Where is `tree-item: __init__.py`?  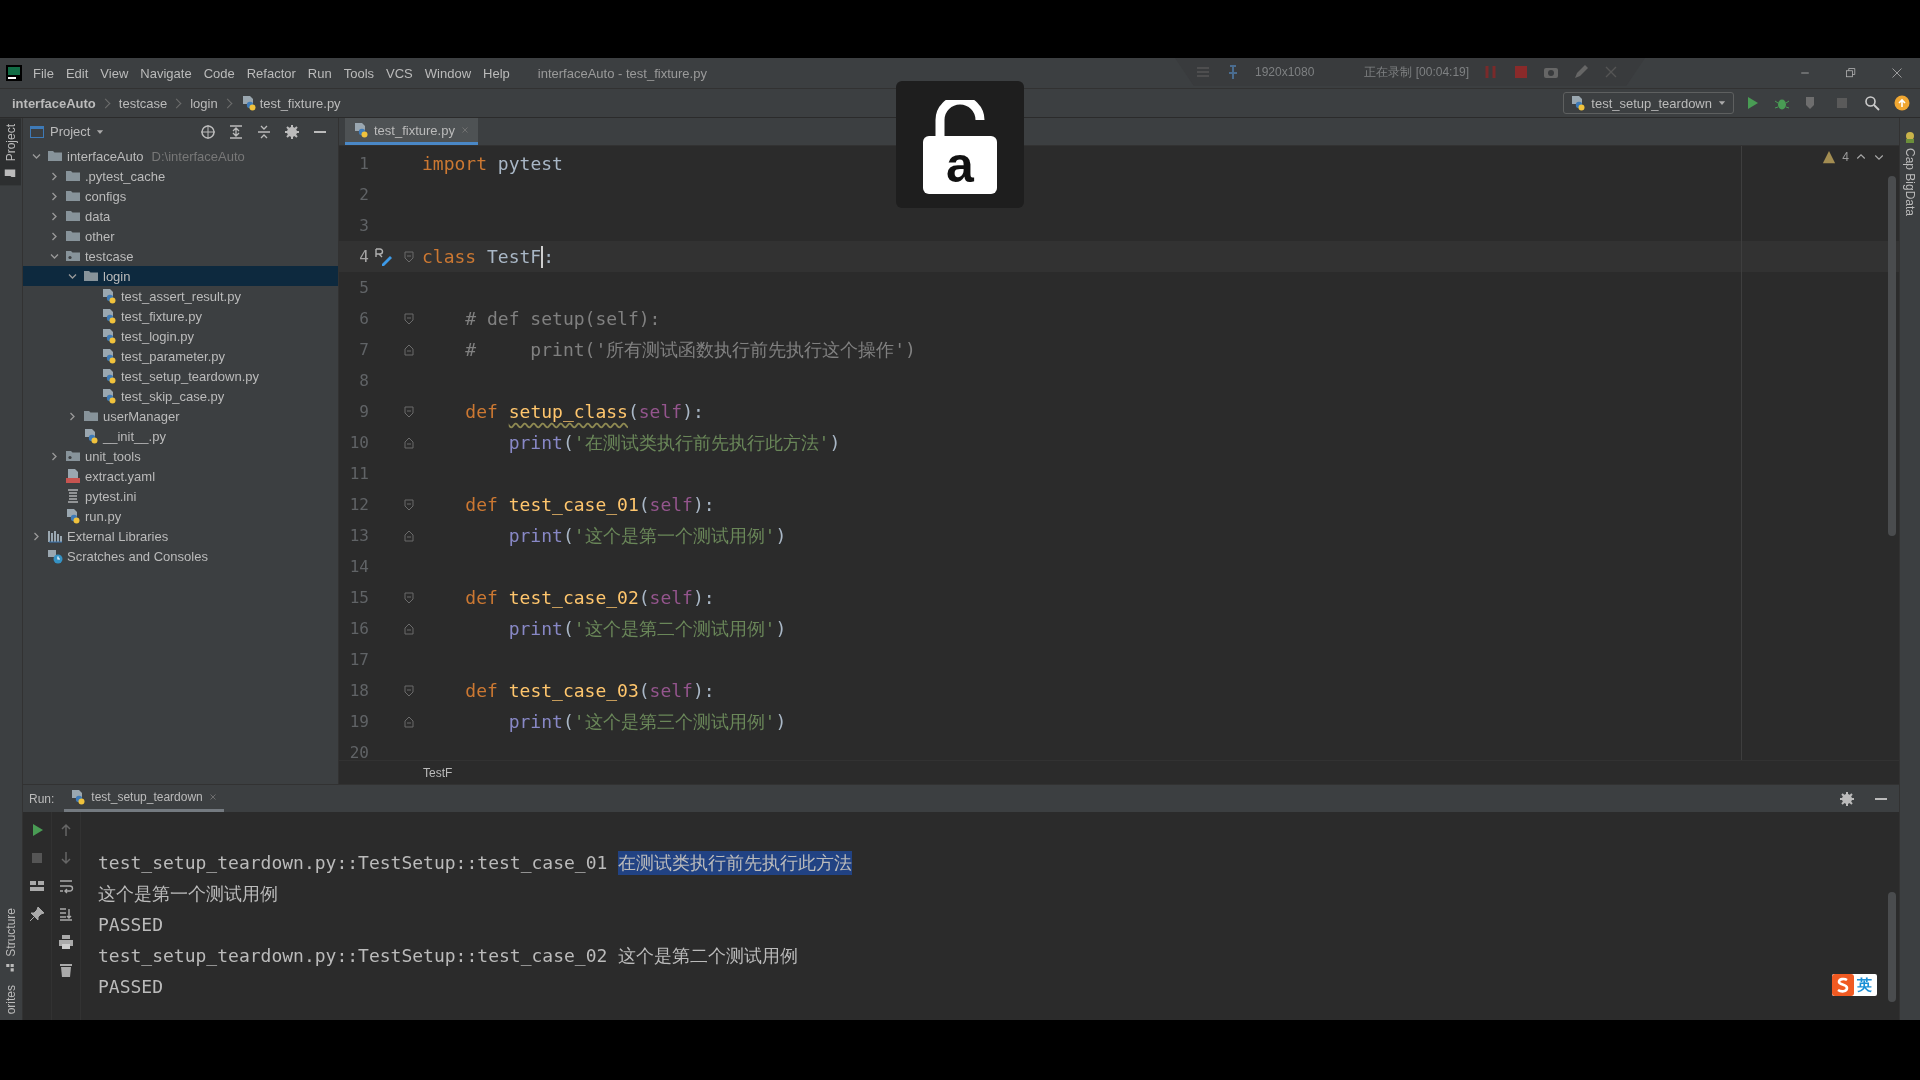 tree-item: __init__.py is located at coordinates (180, 436).